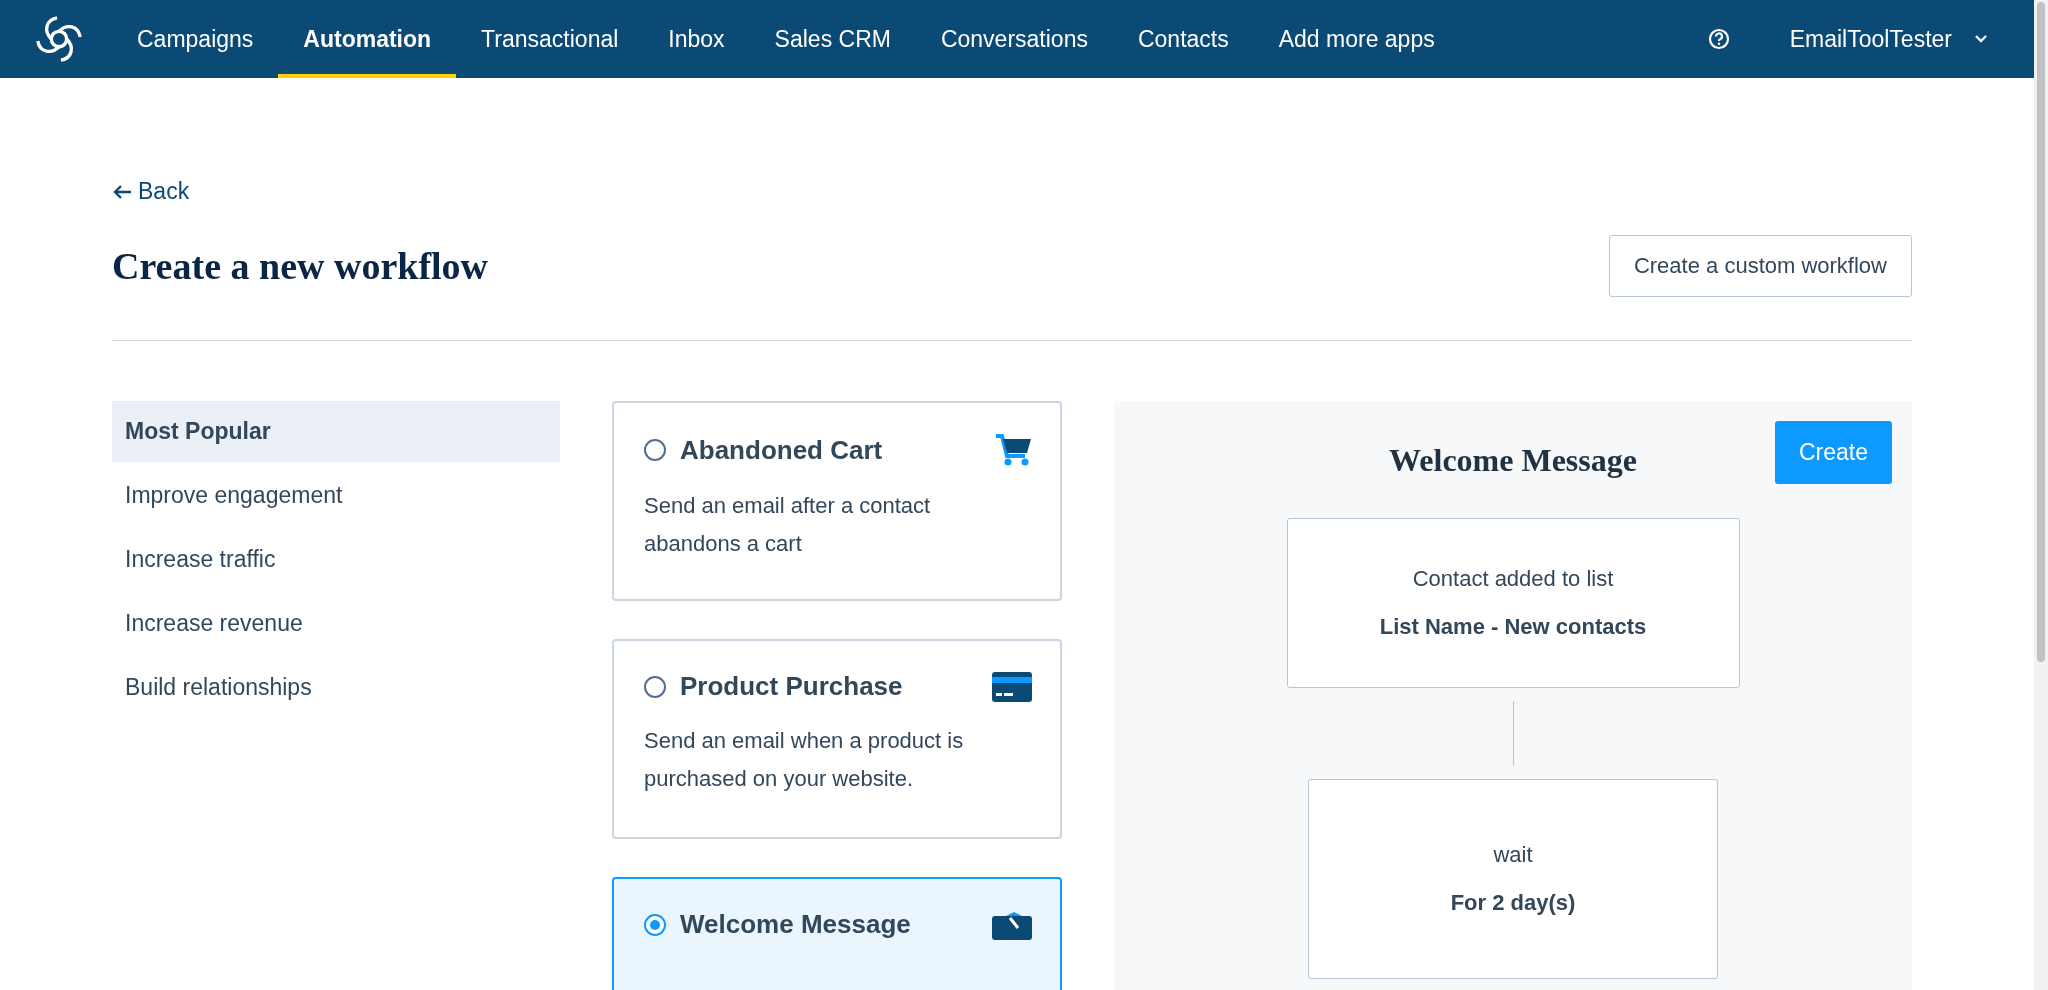  Describe the element at coordinates (781, 450) in the screenshot. I see `template-title: Abandoned Cart` at that location.